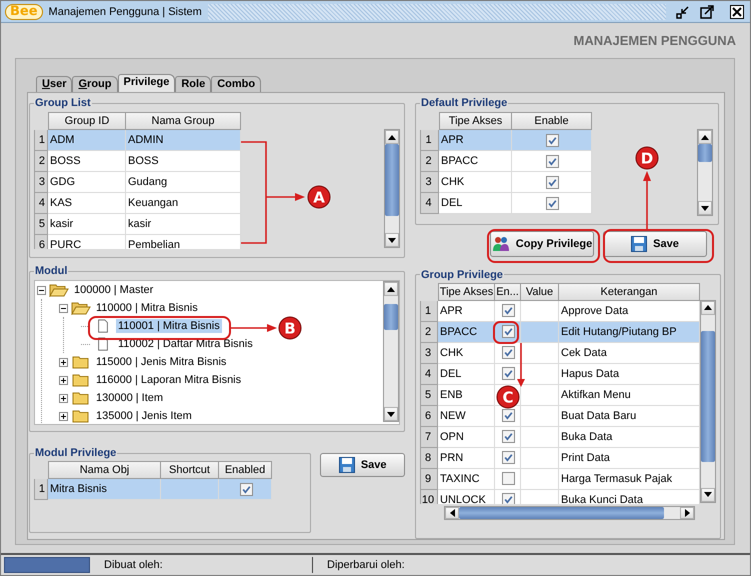  What do you see at coordinates (290, 328) in the screenshot?
I see `callout-badge: B` at bounding box center [290, 328].